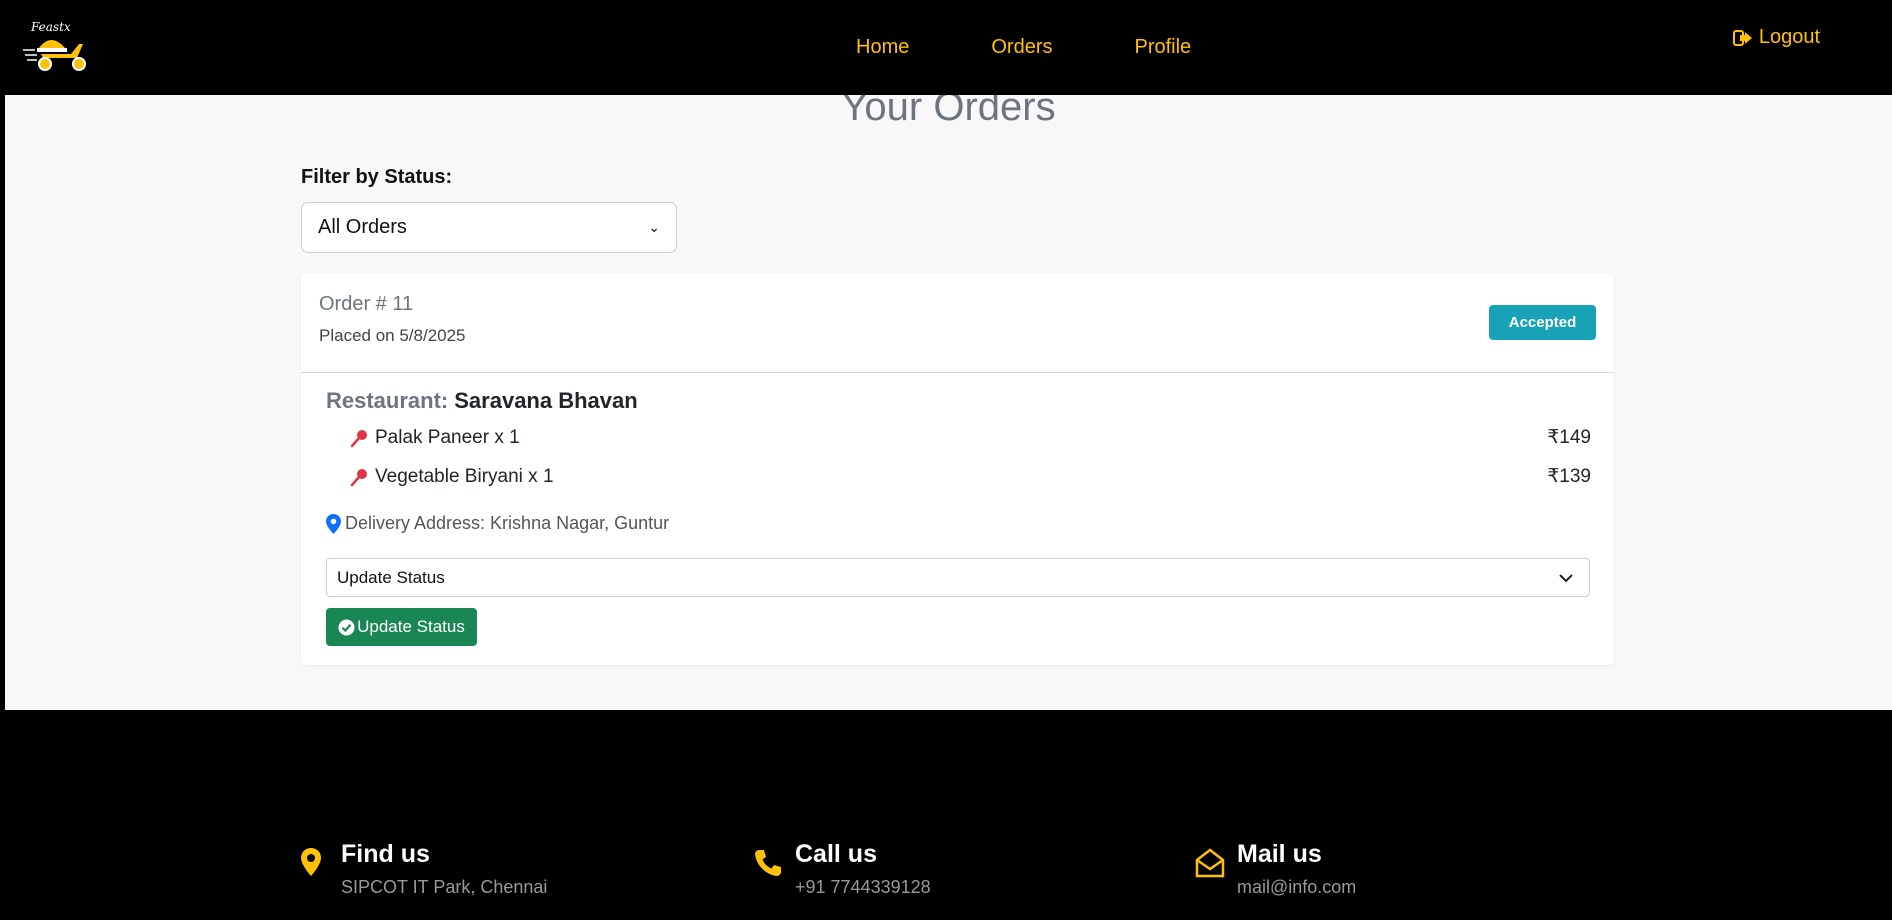 This screenshot has height=920, width=1892. What do you see at coordinates (863, 887) in the screenshot?
I see `call-us-text: +91 7744339128` at bounding box center [863, 887].